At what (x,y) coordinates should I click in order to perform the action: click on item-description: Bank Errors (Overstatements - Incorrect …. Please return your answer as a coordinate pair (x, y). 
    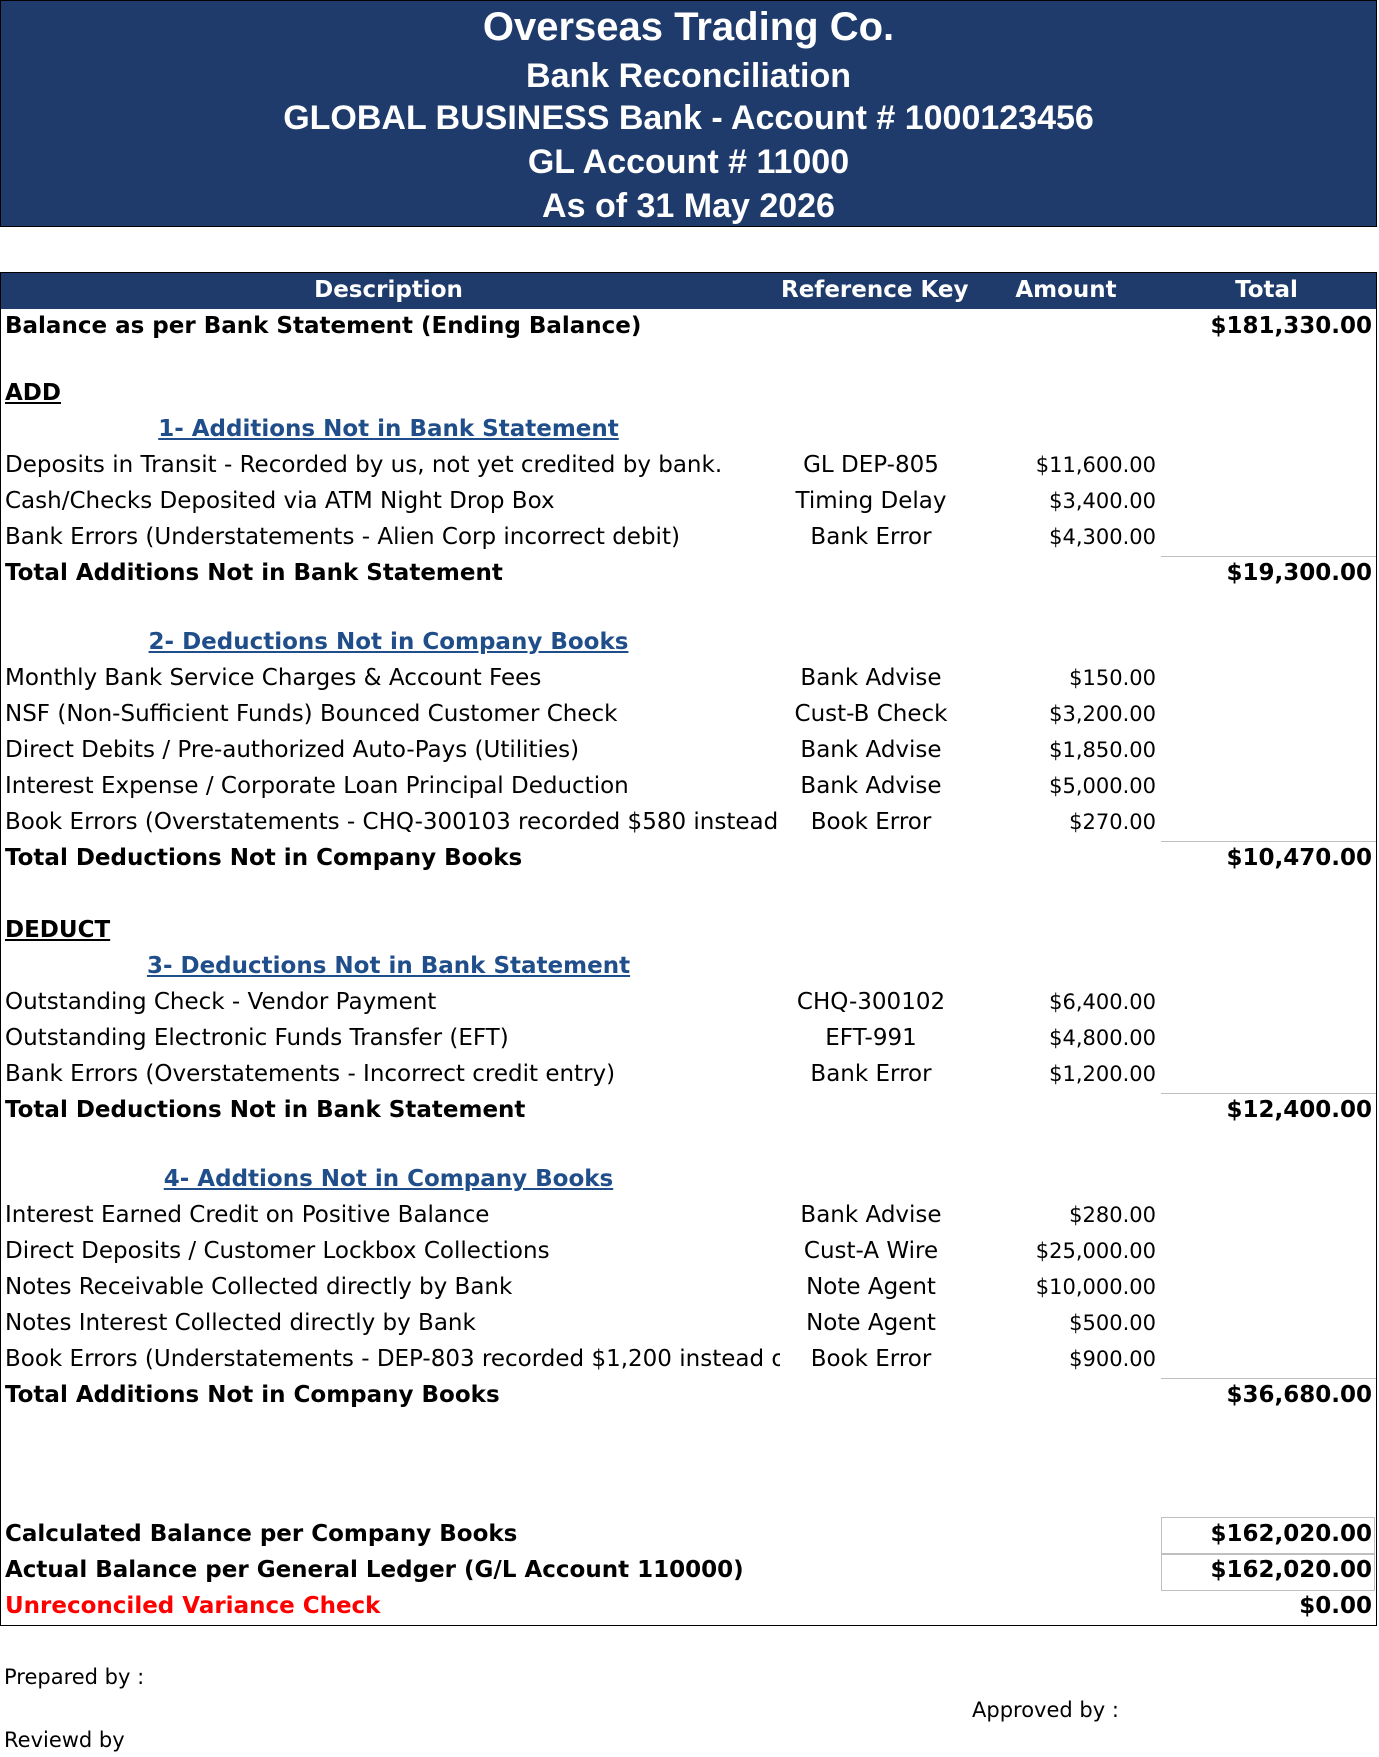
    Looking at the image, I should click on (310, 1074).